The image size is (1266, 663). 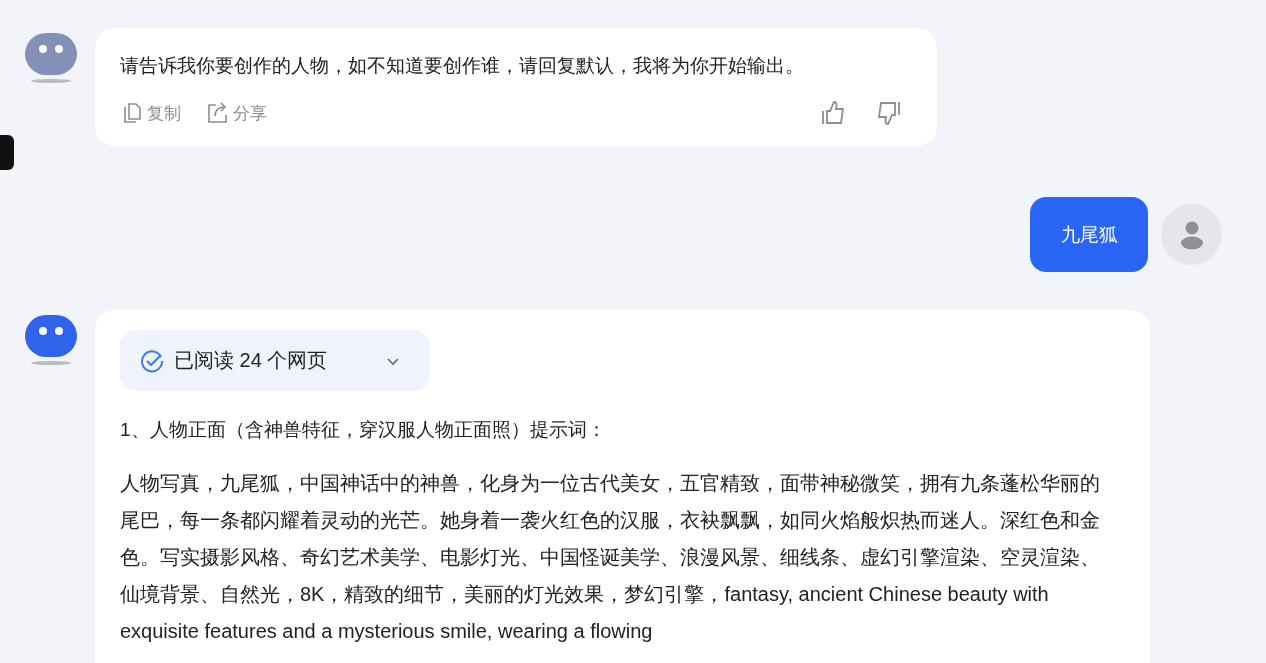 What do you see at coordinates (152, 360) in the screenshot?
I see `check-circle-icon` at bounding box center [152, 360].